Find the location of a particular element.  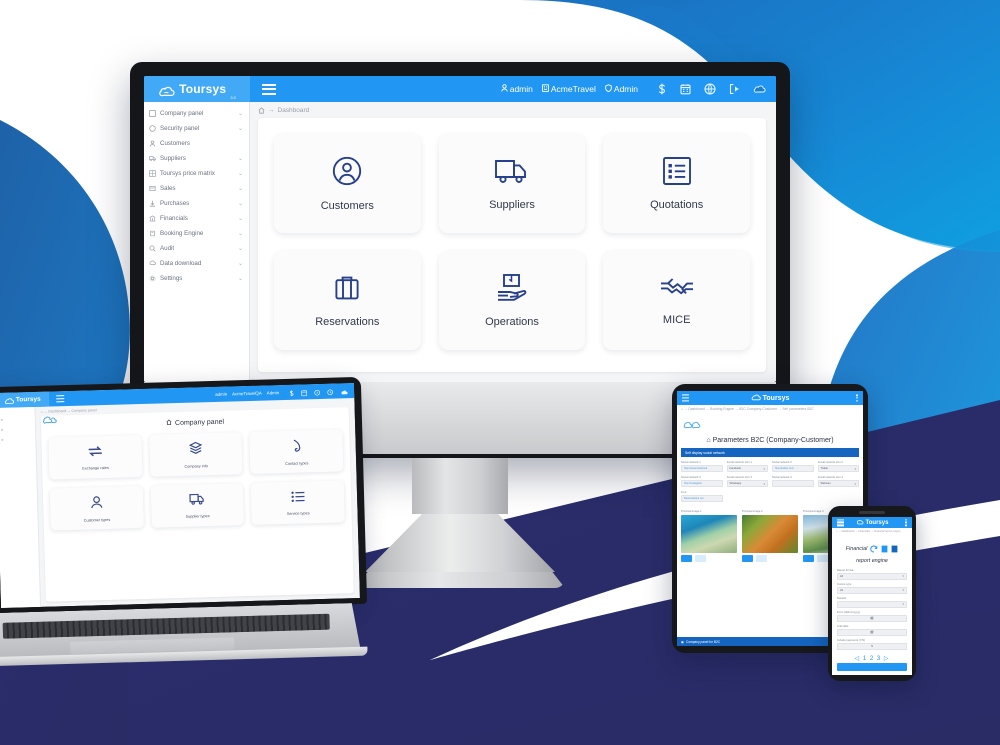

sidebar-item-sales: Sales ⌄ is located at coordinates (196, 188).